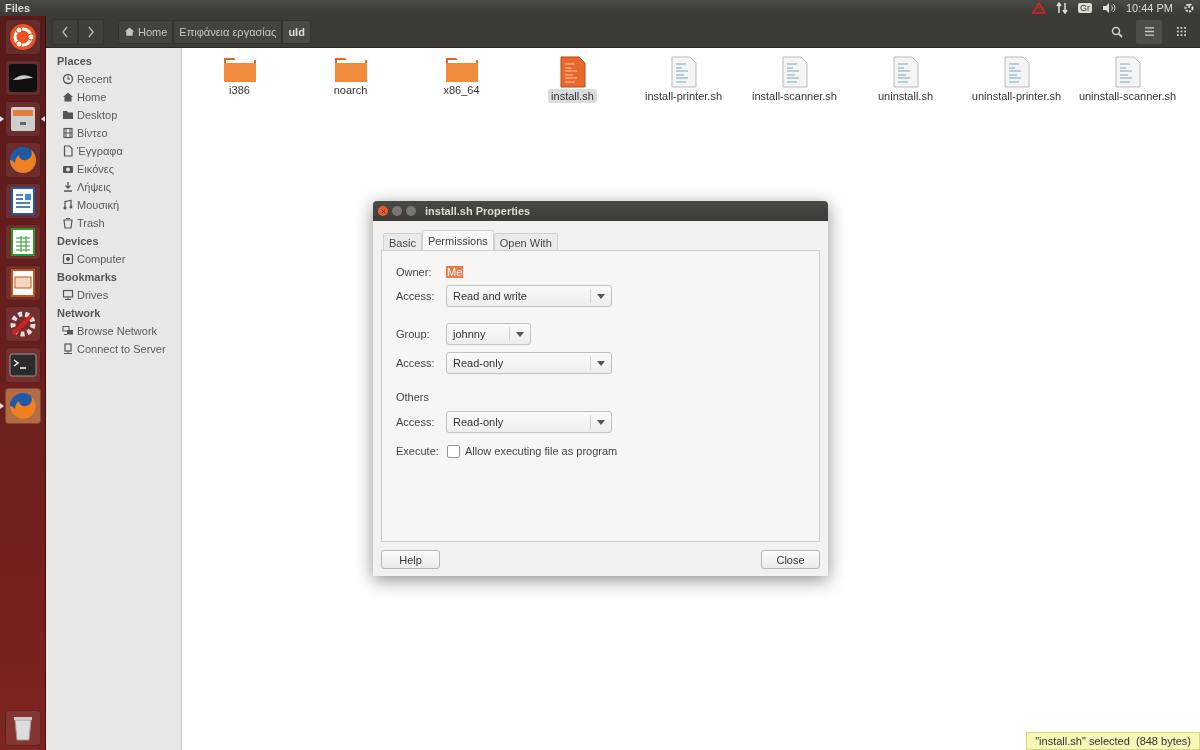 This screenshot has width=1200, height=750. Describe the element at coordinates (1113, 741) in the screenshot. I see `status-tooltip: "install.sh" selected (848 bytes)` at that location.